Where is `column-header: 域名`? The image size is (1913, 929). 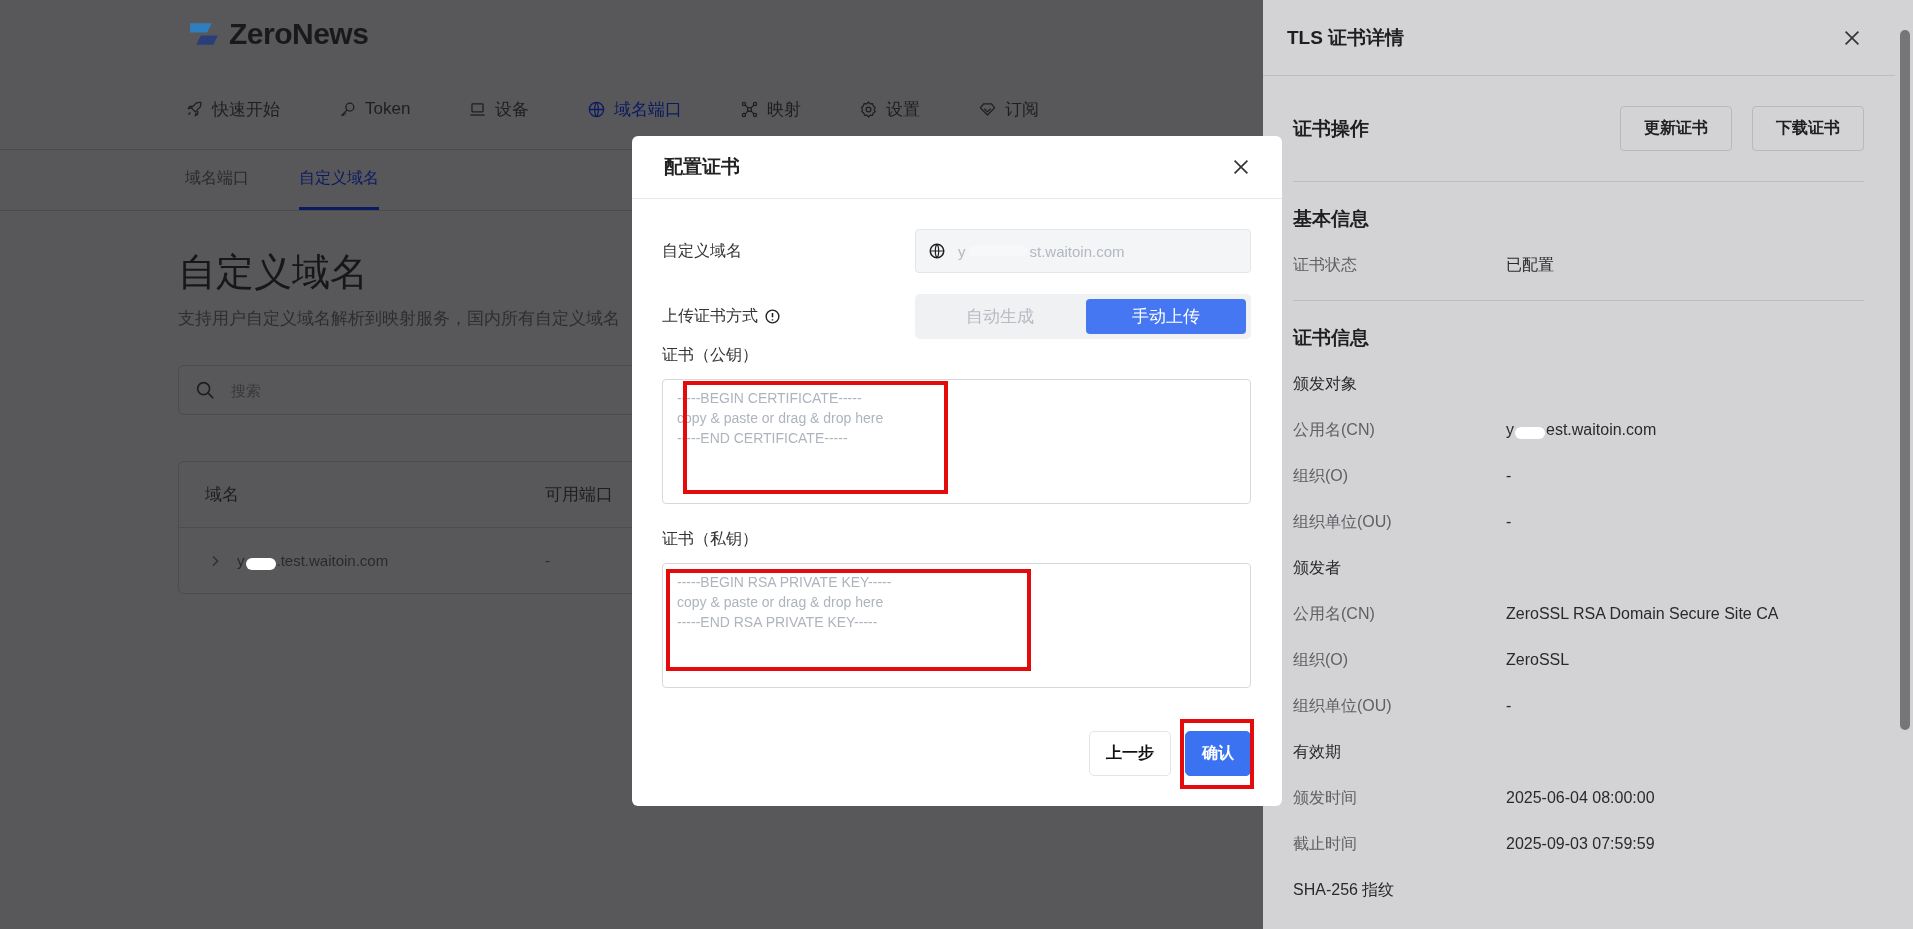
column-header: 域名 is located at coordinates (221, 495).